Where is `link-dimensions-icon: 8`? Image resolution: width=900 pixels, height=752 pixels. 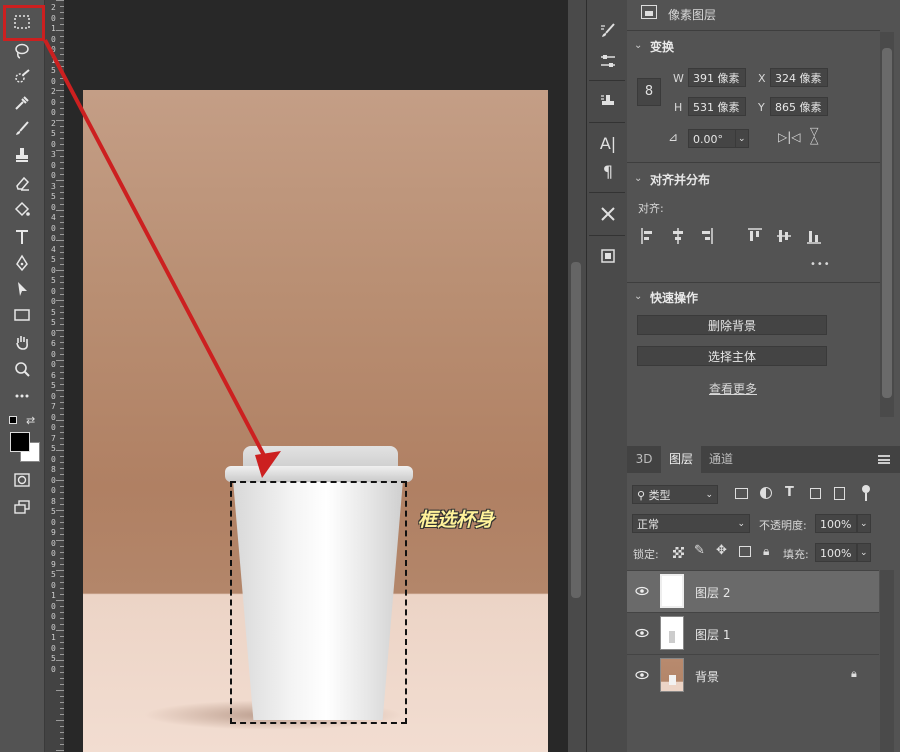
link-dimensions-icon: 8 is located at coordinates (649, 92).